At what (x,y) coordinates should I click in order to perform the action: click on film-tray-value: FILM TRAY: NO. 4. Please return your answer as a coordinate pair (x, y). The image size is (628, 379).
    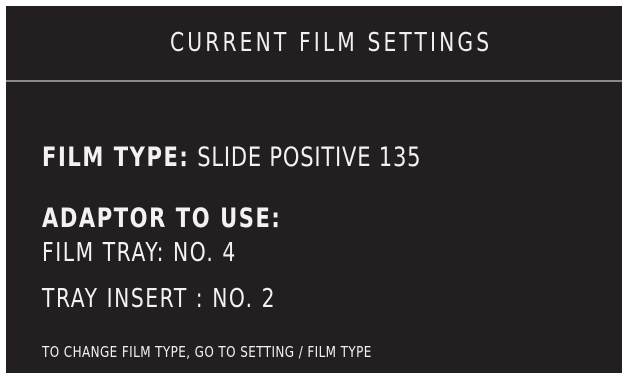
    Looking at the image, I should click on (139, 253).